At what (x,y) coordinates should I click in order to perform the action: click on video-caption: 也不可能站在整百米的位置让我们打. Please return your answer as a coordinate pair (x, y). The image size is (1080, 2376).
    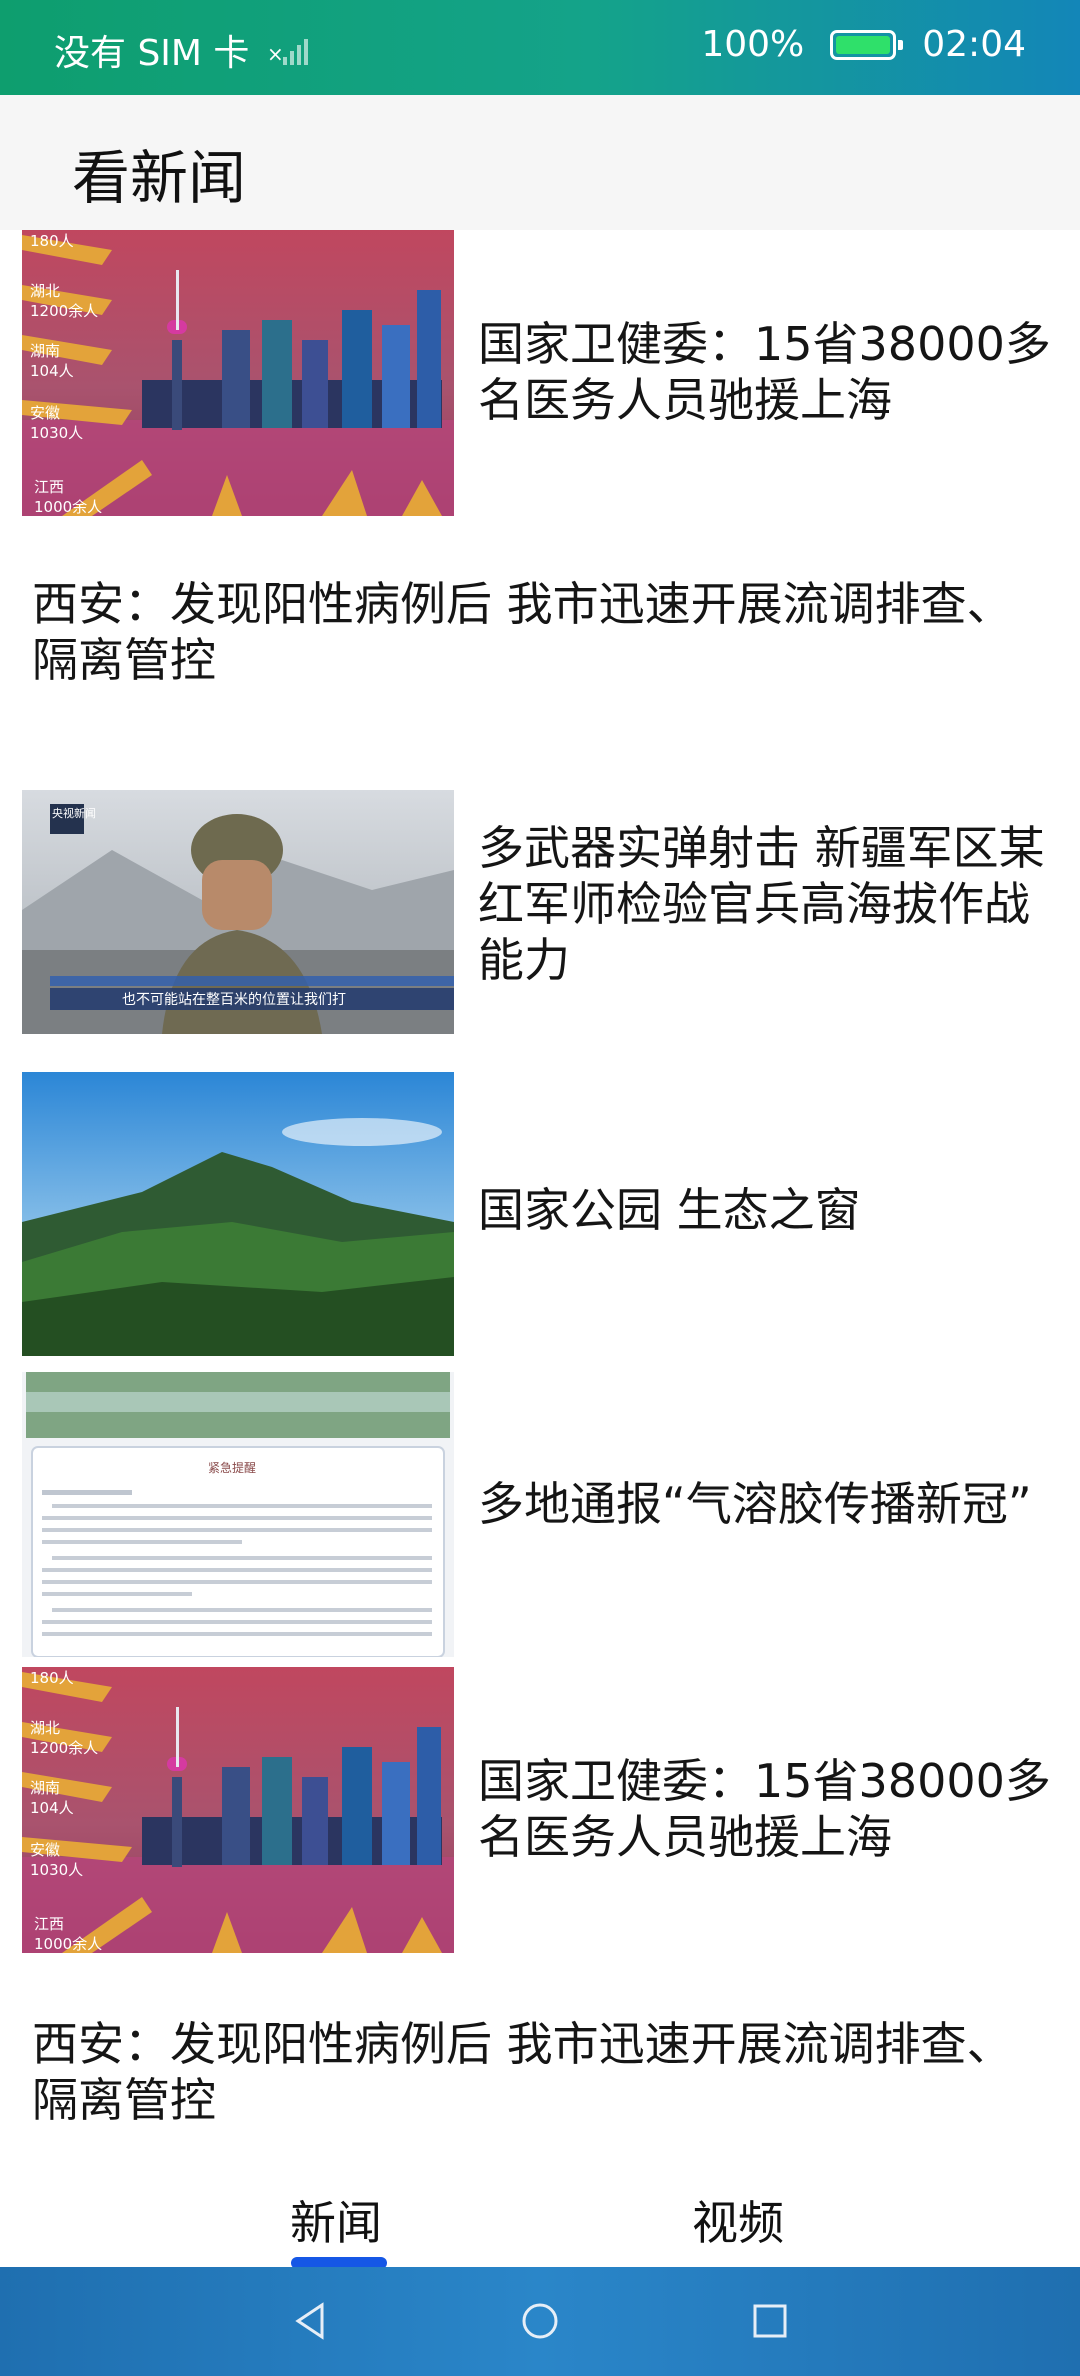
    Looking at the image, I should click on (234, 999).